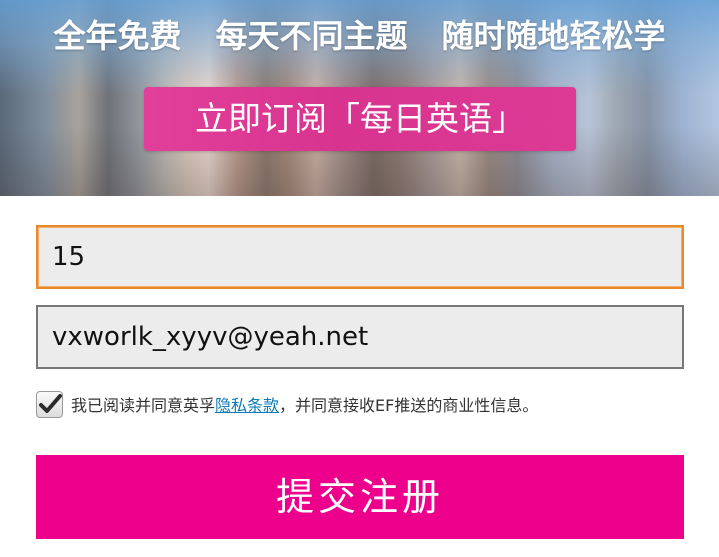 The image size is (719, 557). I want to click on headline-part-2: 每天不同主题, so click(311, 36).